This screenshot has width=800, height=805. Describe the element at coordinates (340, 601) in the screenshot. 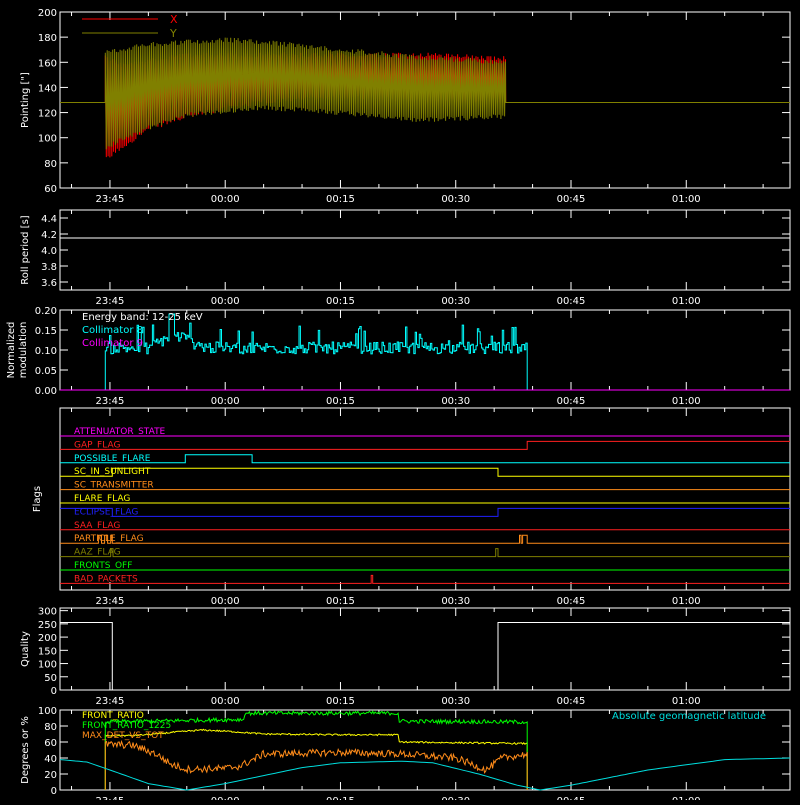

I see `flags-time-label: 00:15` at that location.